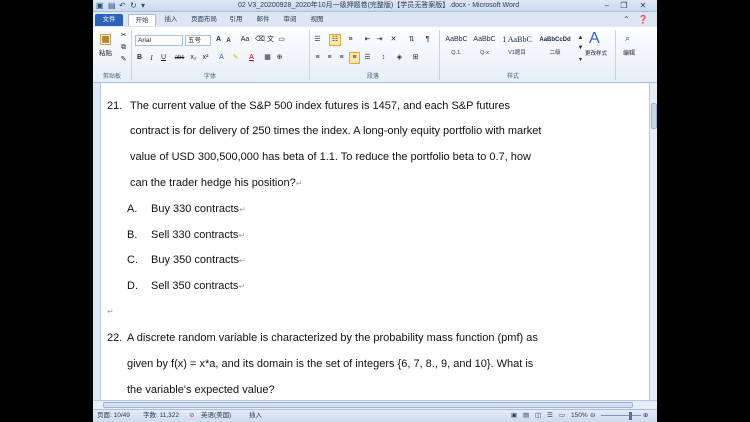  What do you see at coordinates (368, 405) in the screenshot?
I see `horizontal-scroll-thumb` at bounding box center [368, 405].